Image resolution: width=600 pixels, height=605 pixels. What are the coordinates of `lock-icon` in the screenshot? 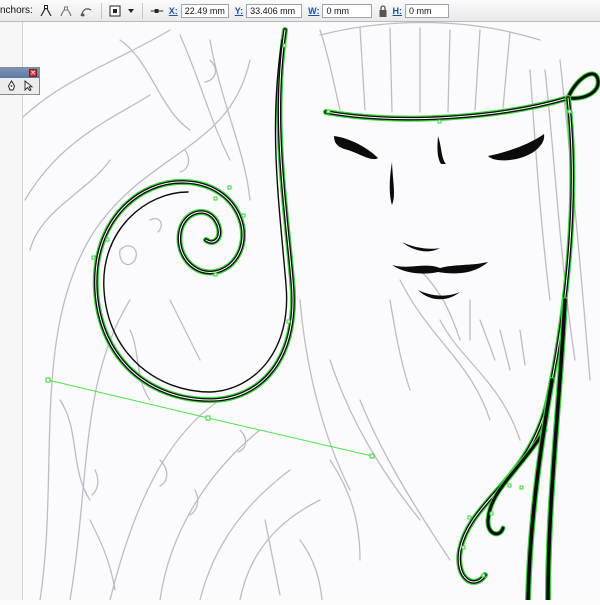 It's located at (383, 11).